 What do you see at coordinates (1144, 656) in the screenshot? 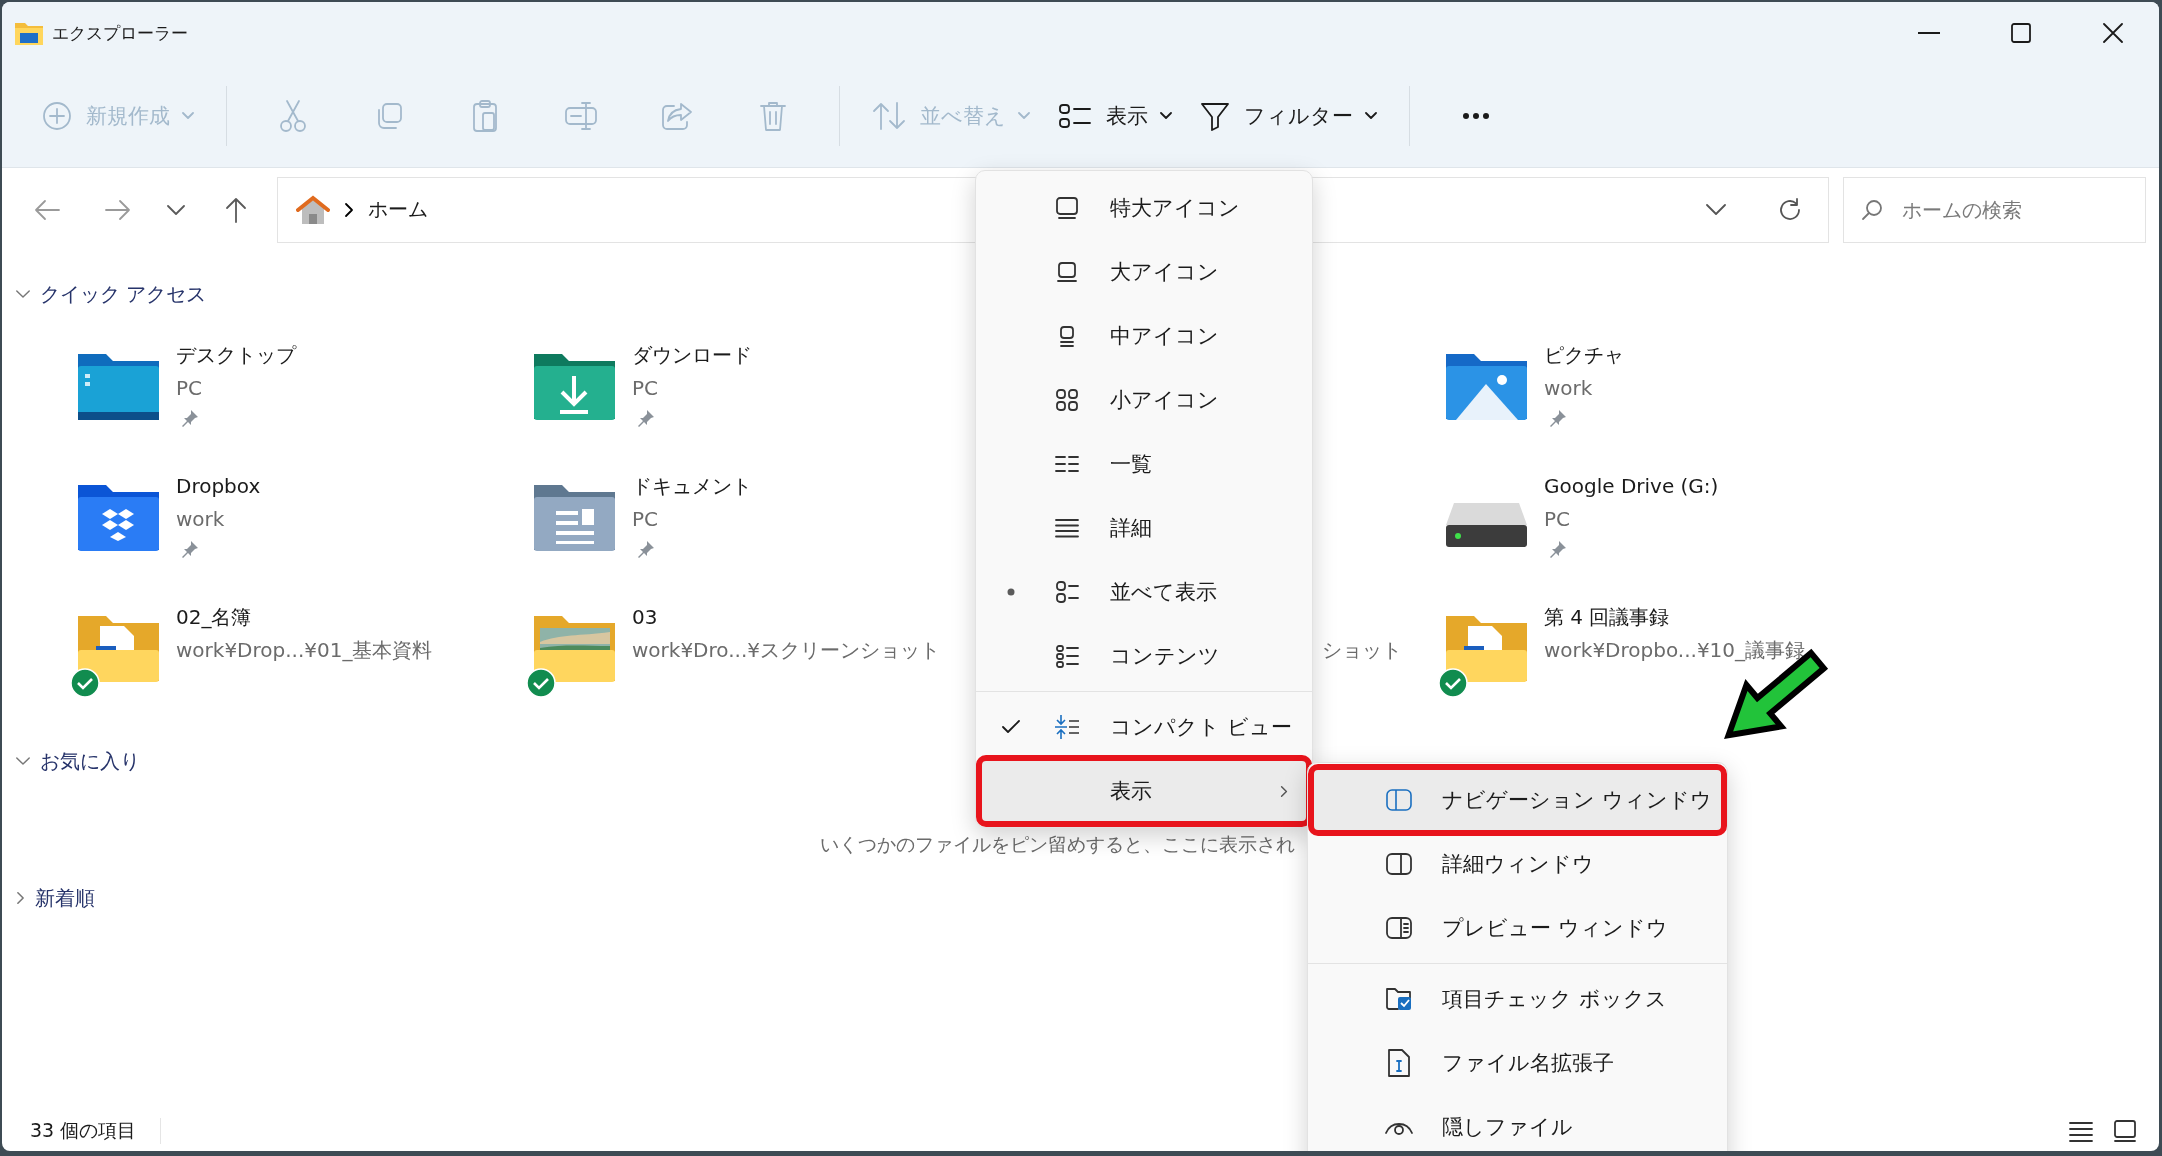
I see `menu-item: コンテンツ` at bounding box center [1144, 656].